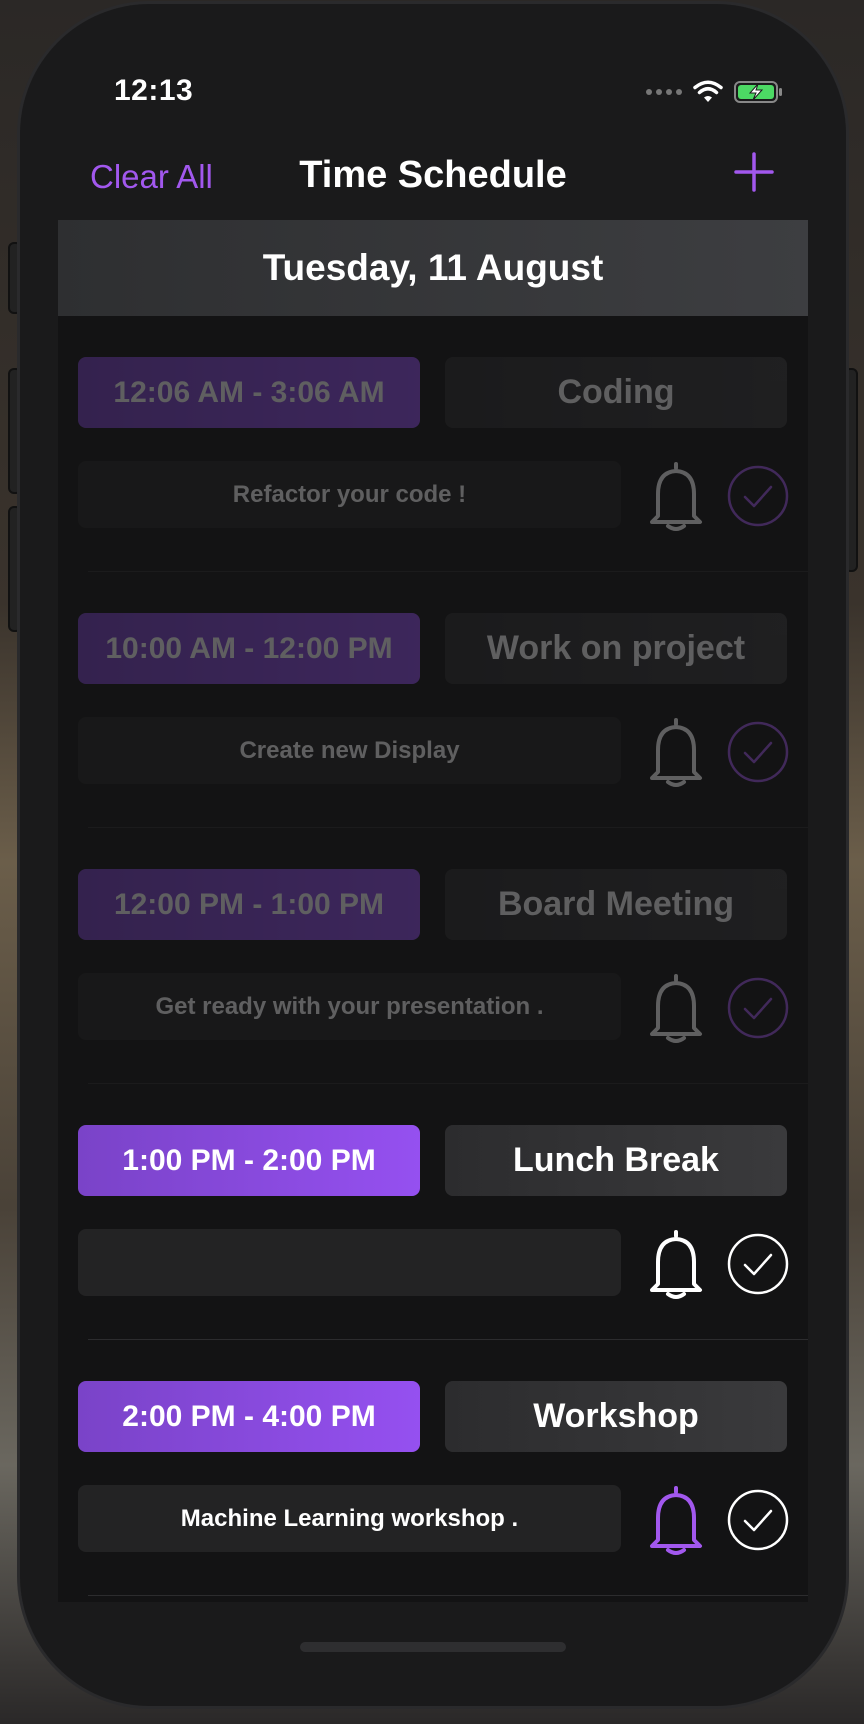 The width and height of the screenshot is (864, 1724). Describe the element at coordinates (249, 1160) in the screenshot. I see `event-time-range: 1:00 PM - 2:00 PM` at that location.